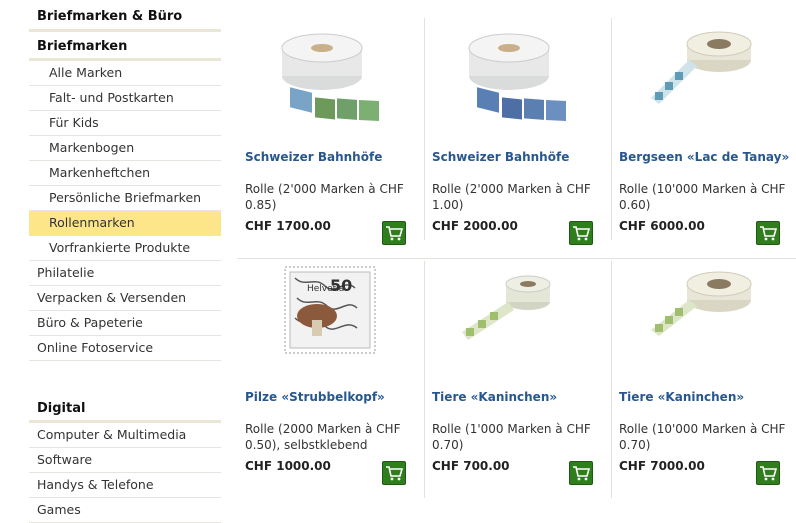  Describe the element at coordinates (324, 197) in the screenshot. I see `product-description: Rolle (2'000 Marken à CHF 0.85)` at that location.